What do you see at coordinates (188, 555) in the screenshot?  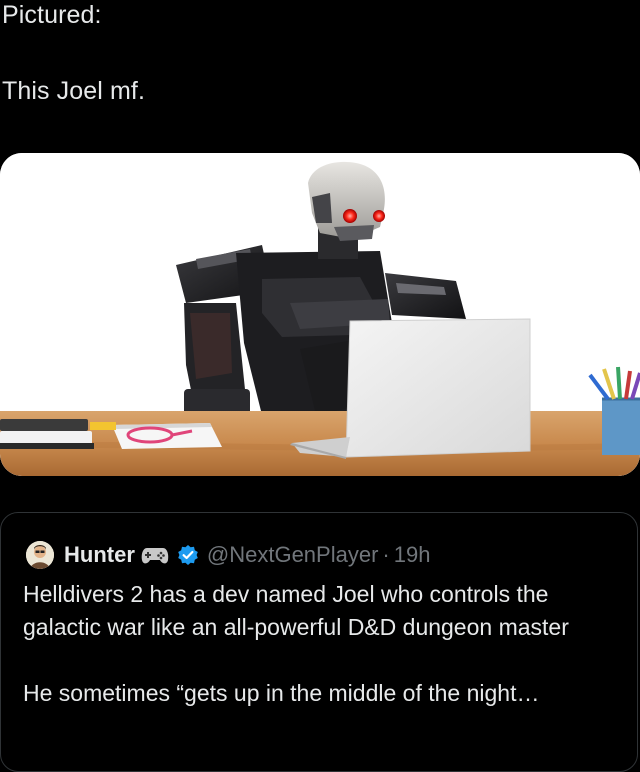 I see `verified-icon` at bounding box center [188, 555].